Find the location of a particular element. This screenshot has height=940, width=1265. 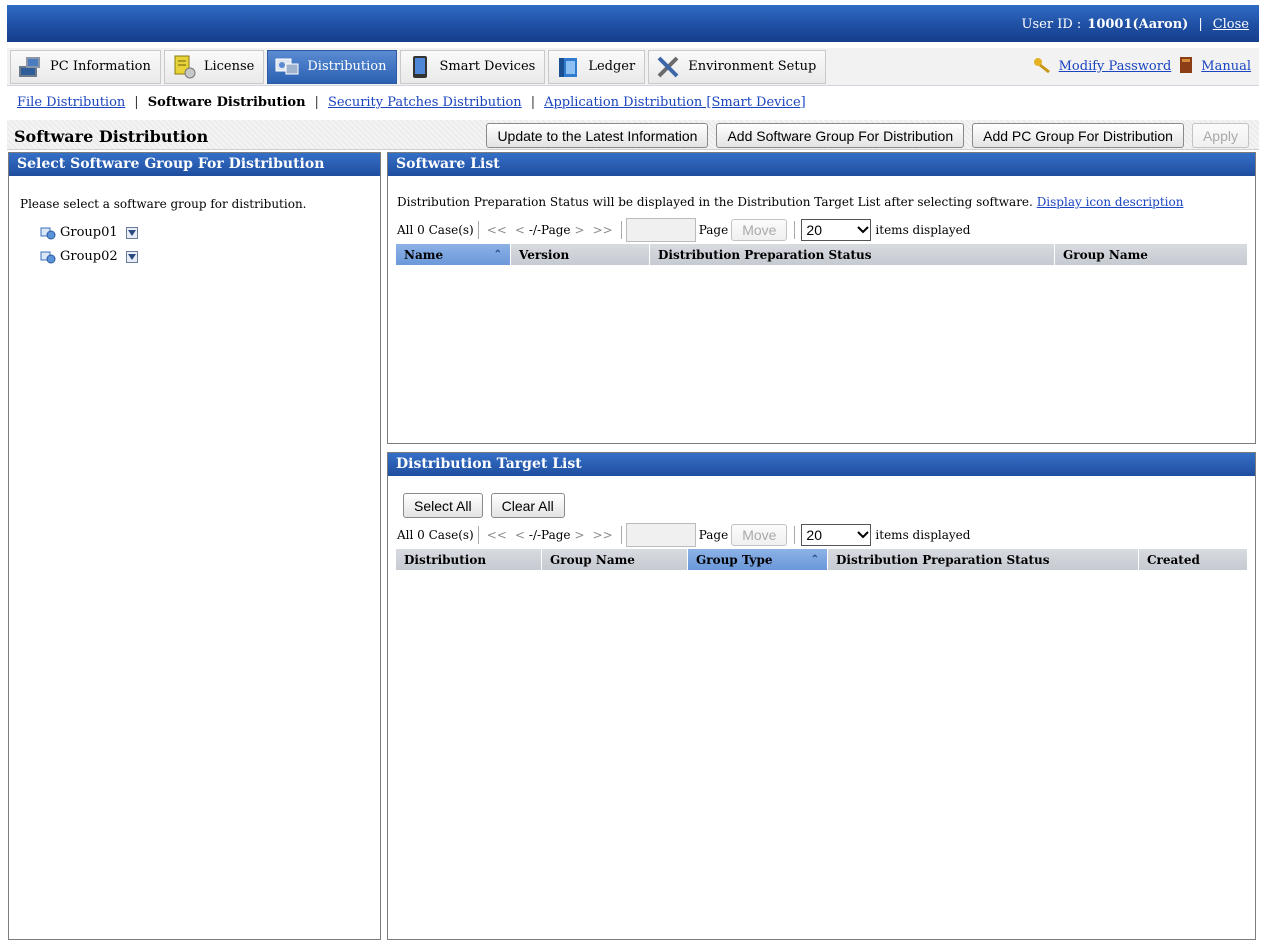

tab-ledger: Ledger is located at coordinates (597, 66).